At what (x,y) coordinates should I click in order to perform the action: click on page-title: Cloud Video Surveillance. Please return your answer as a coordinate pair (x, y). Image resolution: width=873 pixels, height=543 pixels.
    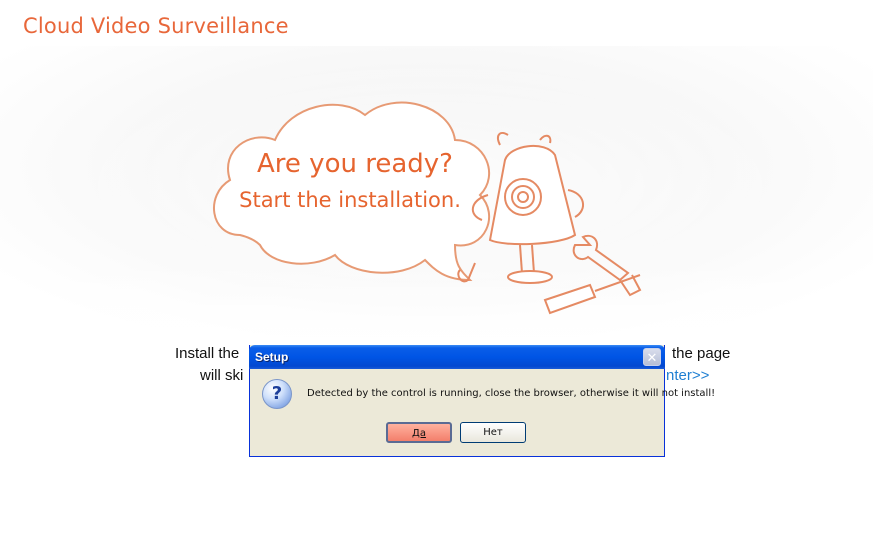
    Looking at the image, I should click on (156, 26).